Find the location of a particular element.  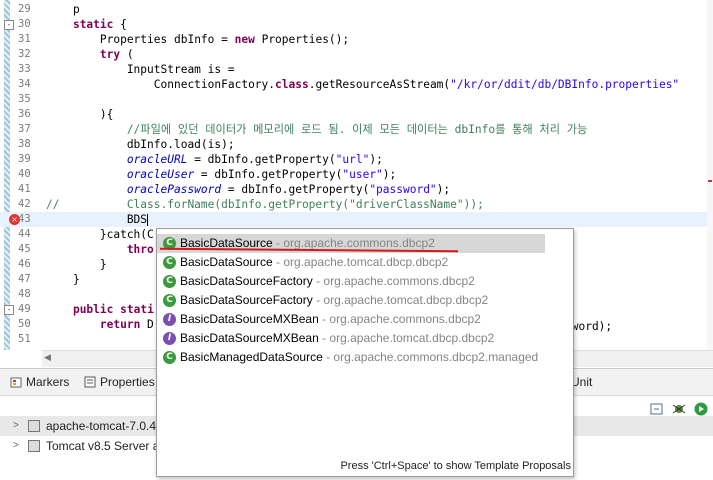

start-server-icon is located at coordinates (701, 408).